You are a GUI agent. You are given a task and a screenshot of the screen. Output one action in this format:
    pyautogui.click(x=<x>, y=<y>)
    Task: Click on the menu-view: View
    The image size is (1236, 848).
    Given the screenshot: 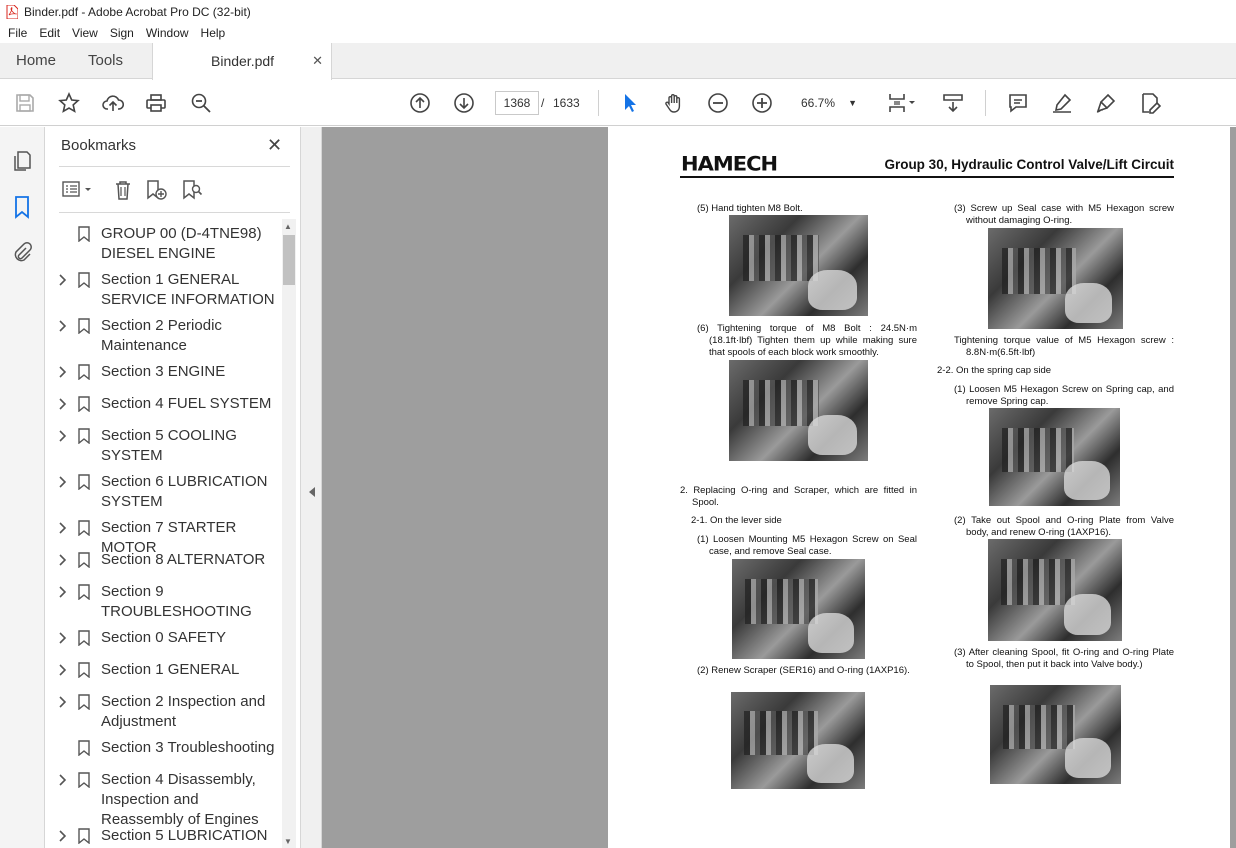 What is the action you would take?
    pyautogui.click(x=85, y=33)
    